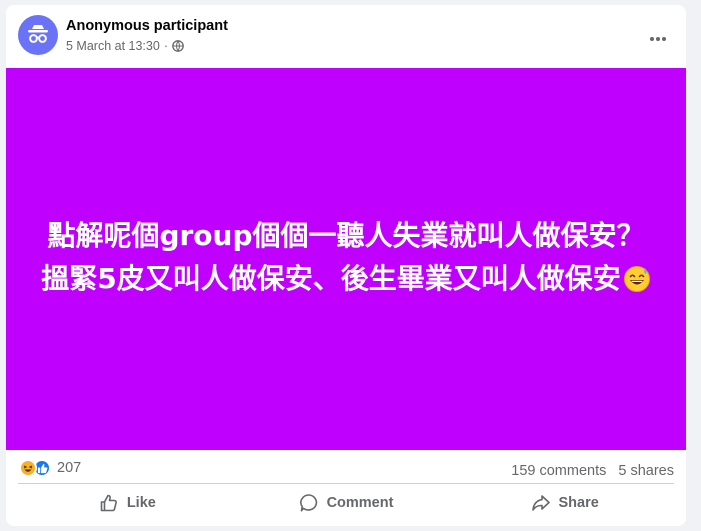 This screenshot has height=531, width=701. What do you see at coordinates (637, 283) in the screenshot?
I see `grinning-sweat-emoji` at bounding box center [637, 283].